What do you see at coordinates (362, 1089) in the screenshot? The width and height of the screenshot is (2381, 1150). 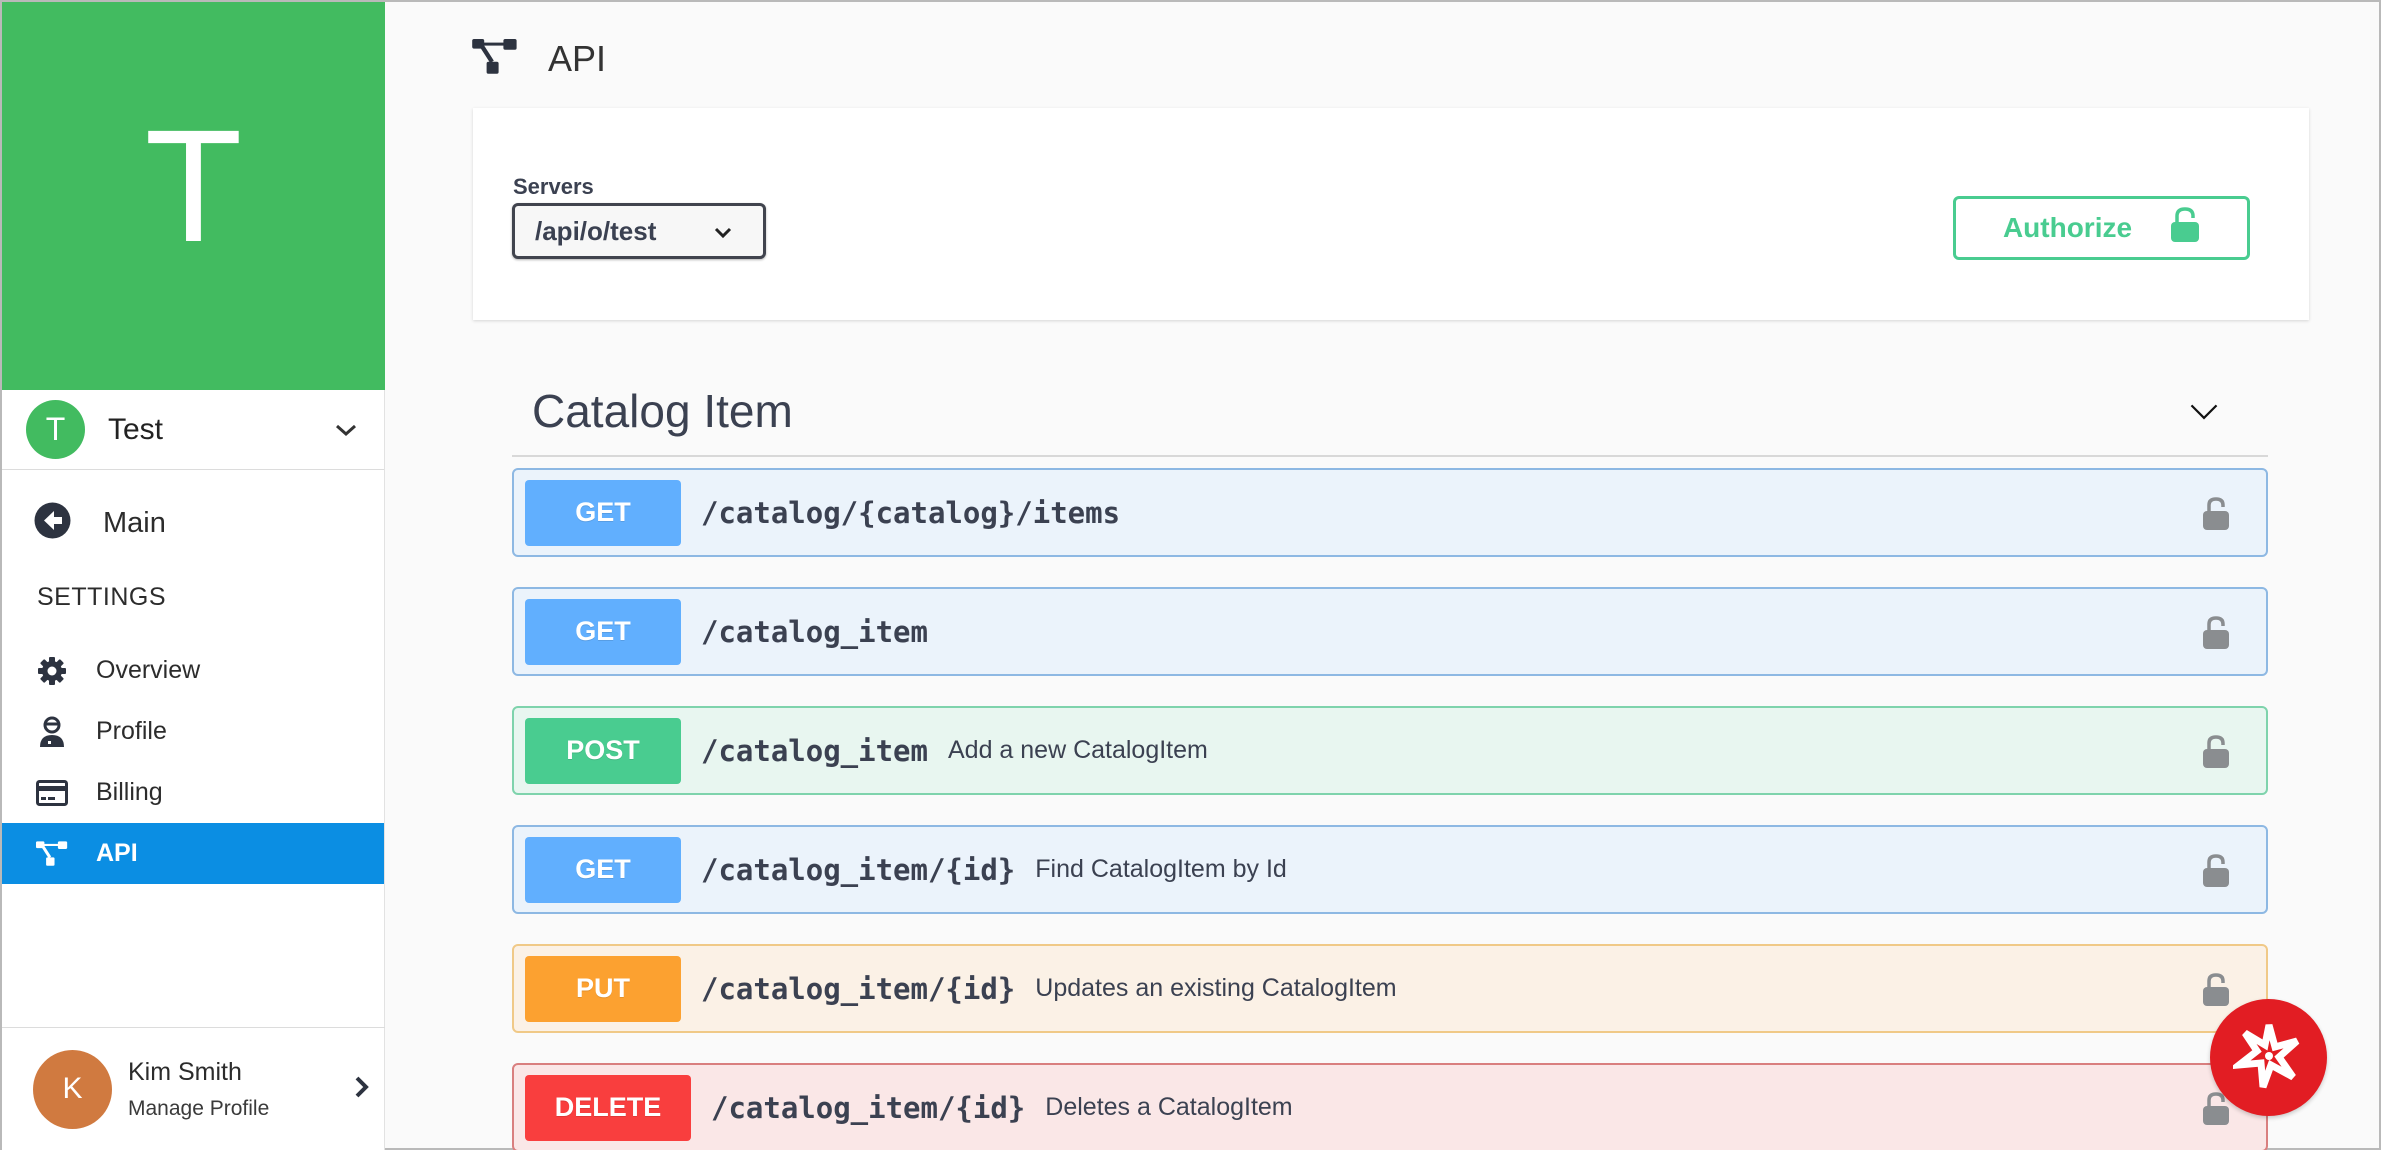 I see `chevron-right-icon` at bounding box center [362, 1089].